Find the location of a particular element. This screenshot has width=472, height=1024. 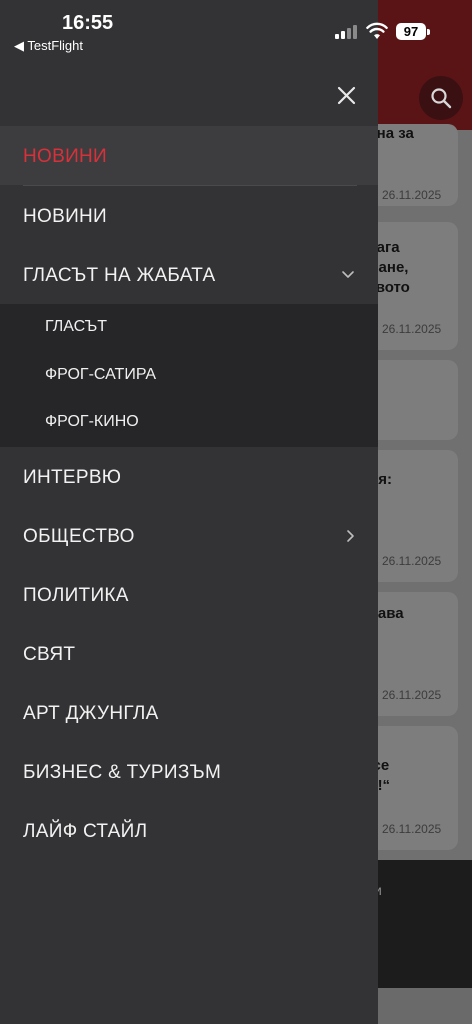

menu-item-lifestyle: ЛАЙФ СТАЙЛ is located at coordinates (189, 830).